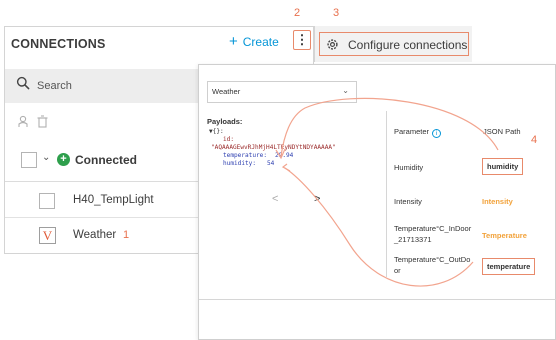  Describe the element at coordinates (95, 235) in the screenshot. I see `item-label: Weather` at that location.